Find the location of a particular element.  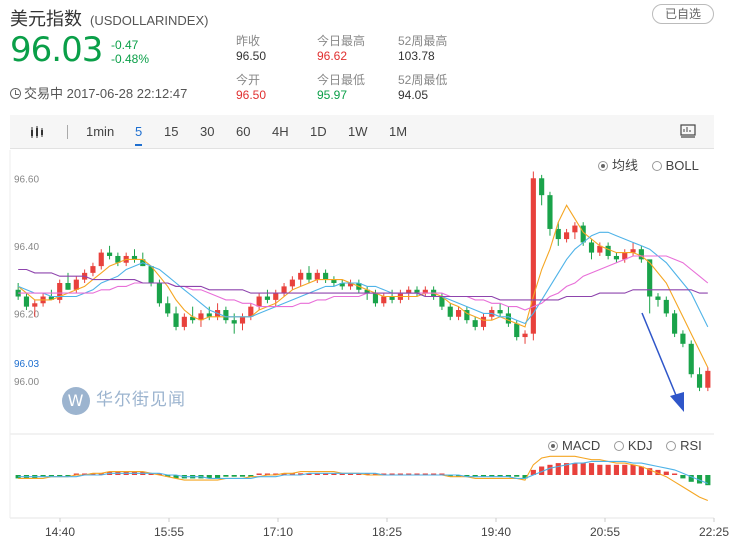

candlestick-type-icon is located at coordinates (38, 132).